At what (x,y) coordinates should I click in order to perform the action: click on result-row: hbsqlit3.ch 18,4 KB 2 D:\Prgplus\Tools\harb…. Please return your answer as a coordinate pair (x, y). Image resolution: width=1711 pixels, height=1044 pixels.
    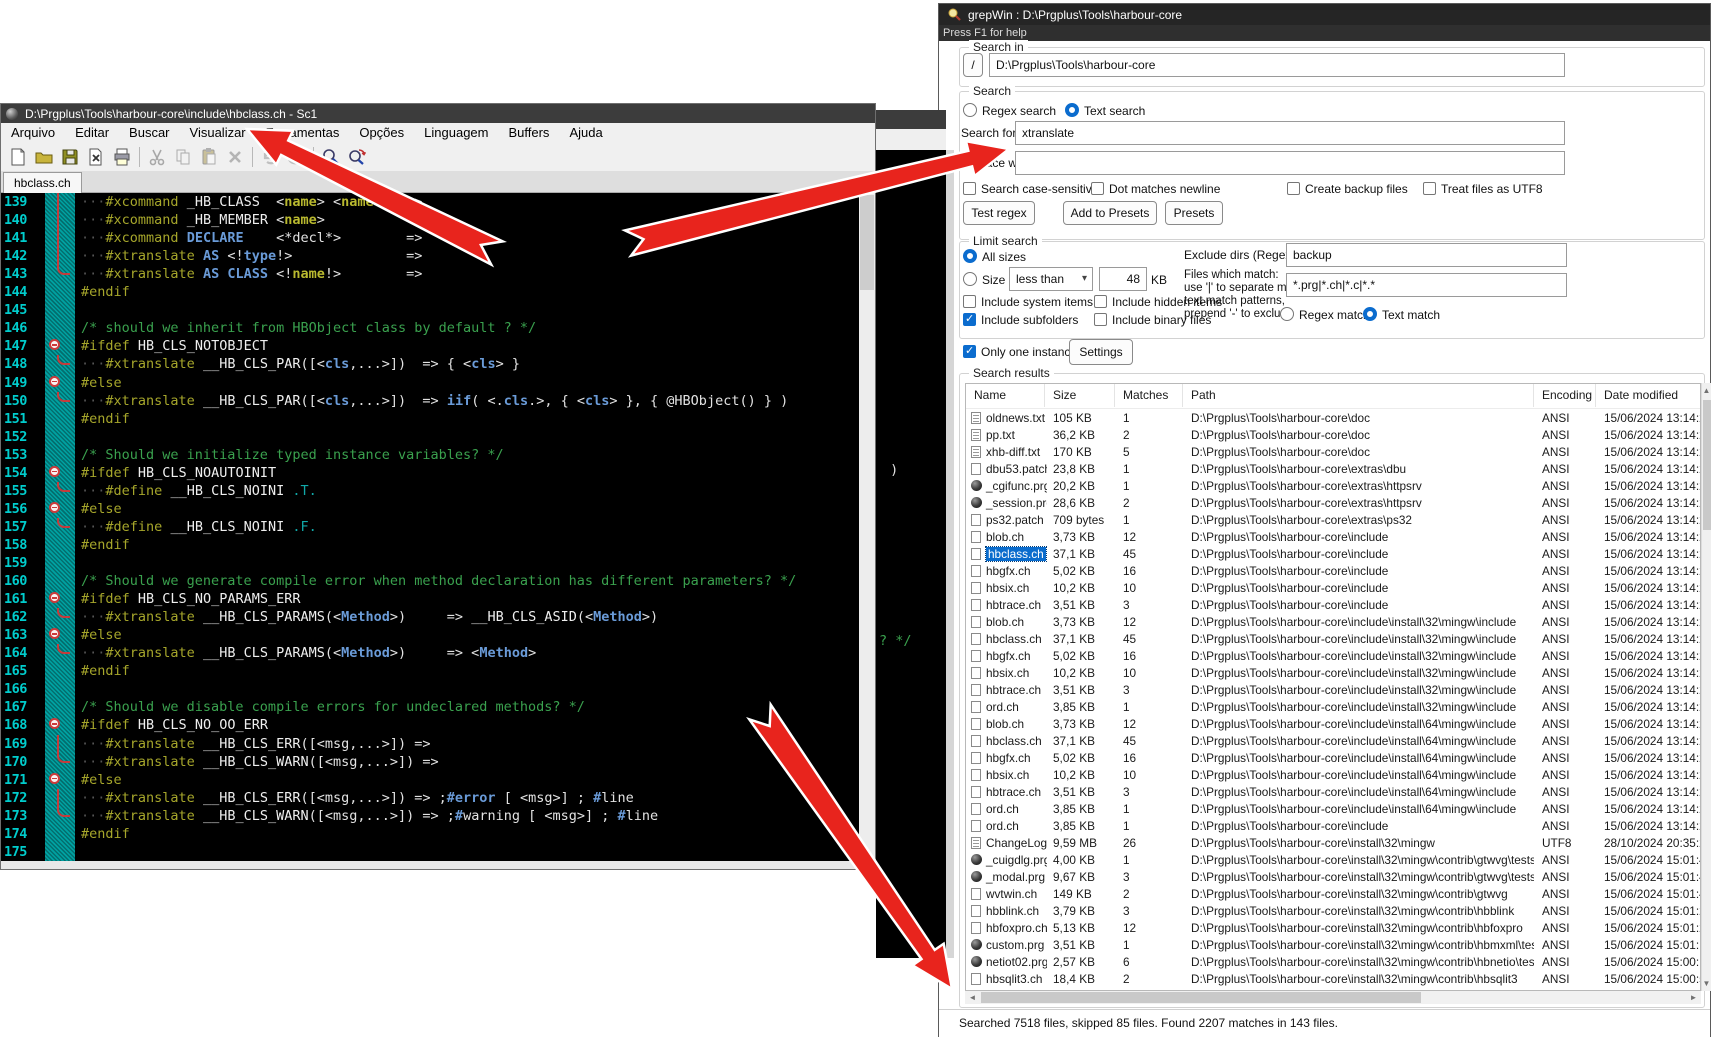
    Looking at the image, I should click on (1333, 979).